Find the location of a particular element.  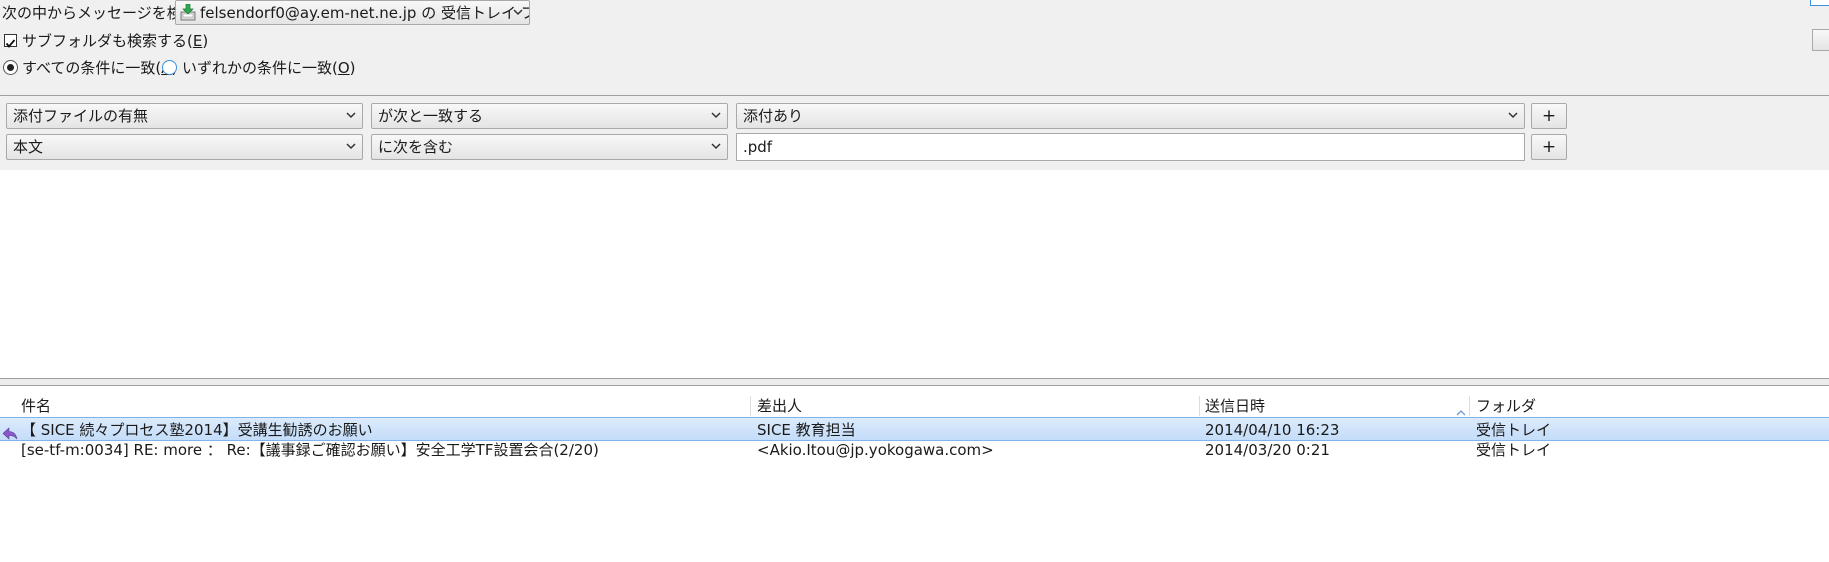

pane-splitter is located at coordinates (914, 382).